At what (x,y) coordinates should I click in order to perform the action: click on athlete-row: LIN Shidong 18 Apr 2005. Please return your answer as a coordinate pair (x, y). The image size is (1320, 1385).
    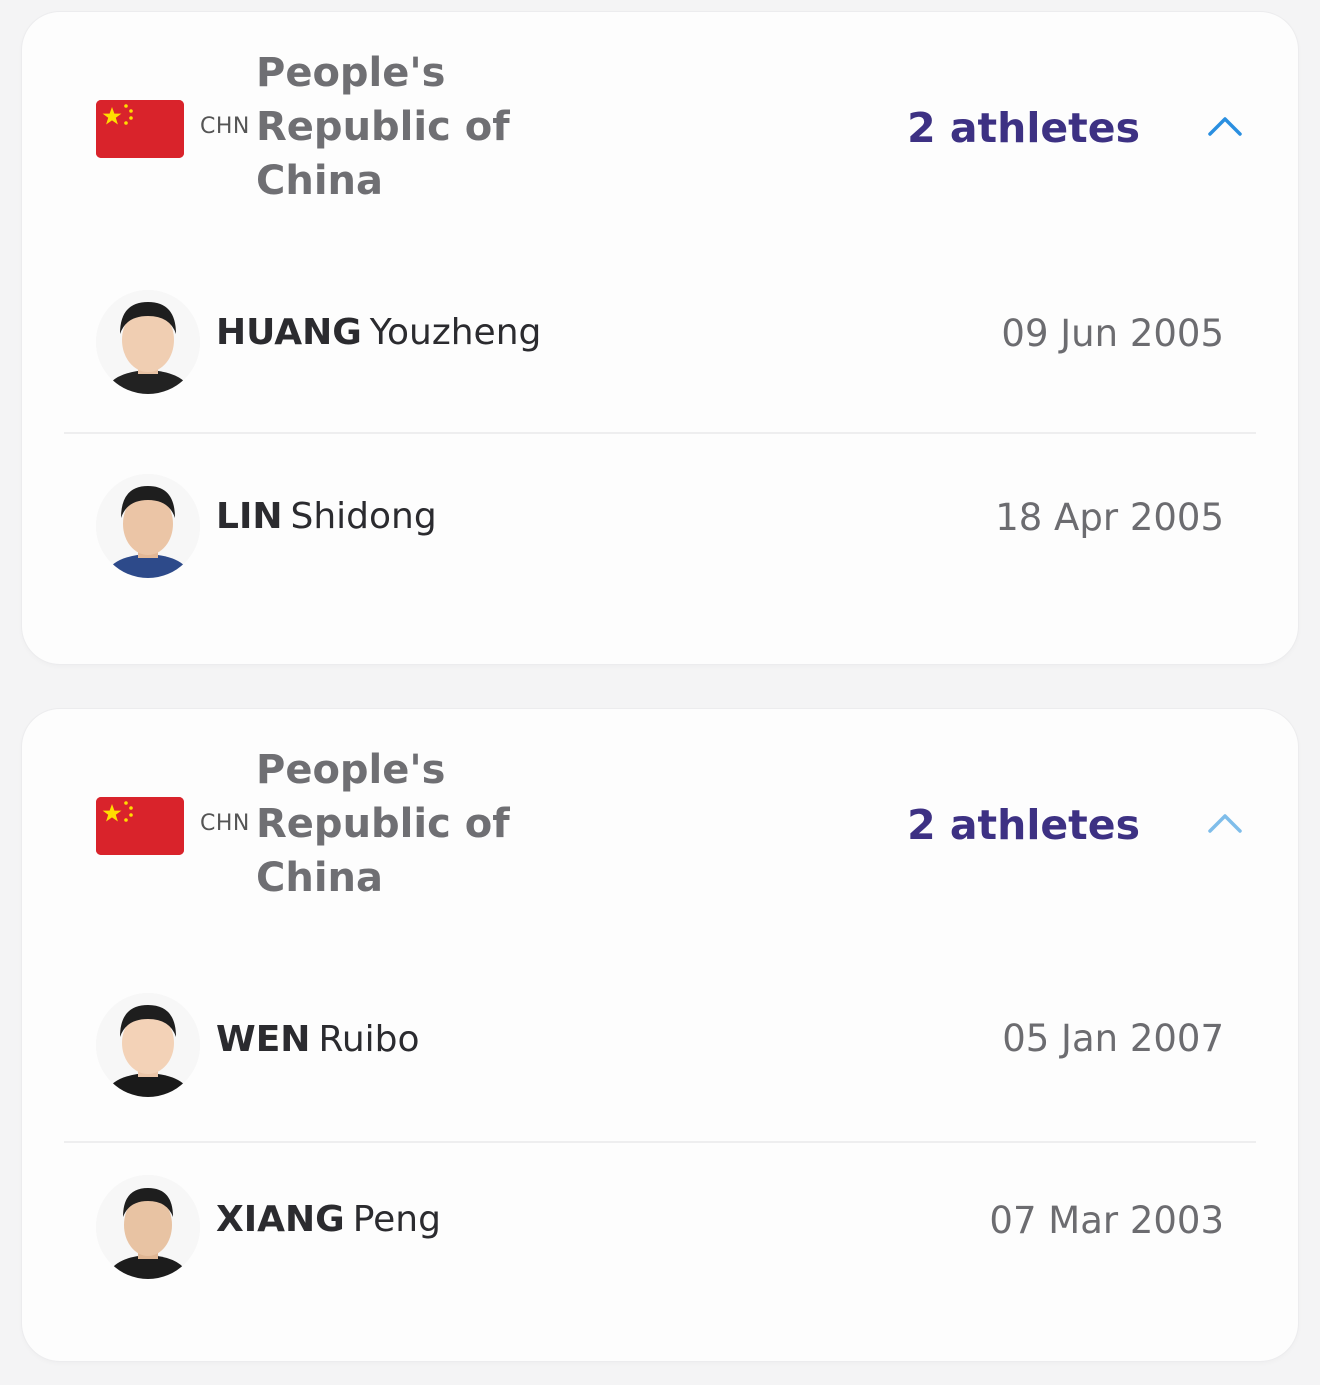
    Looking at the image, I should click on (660, 525).